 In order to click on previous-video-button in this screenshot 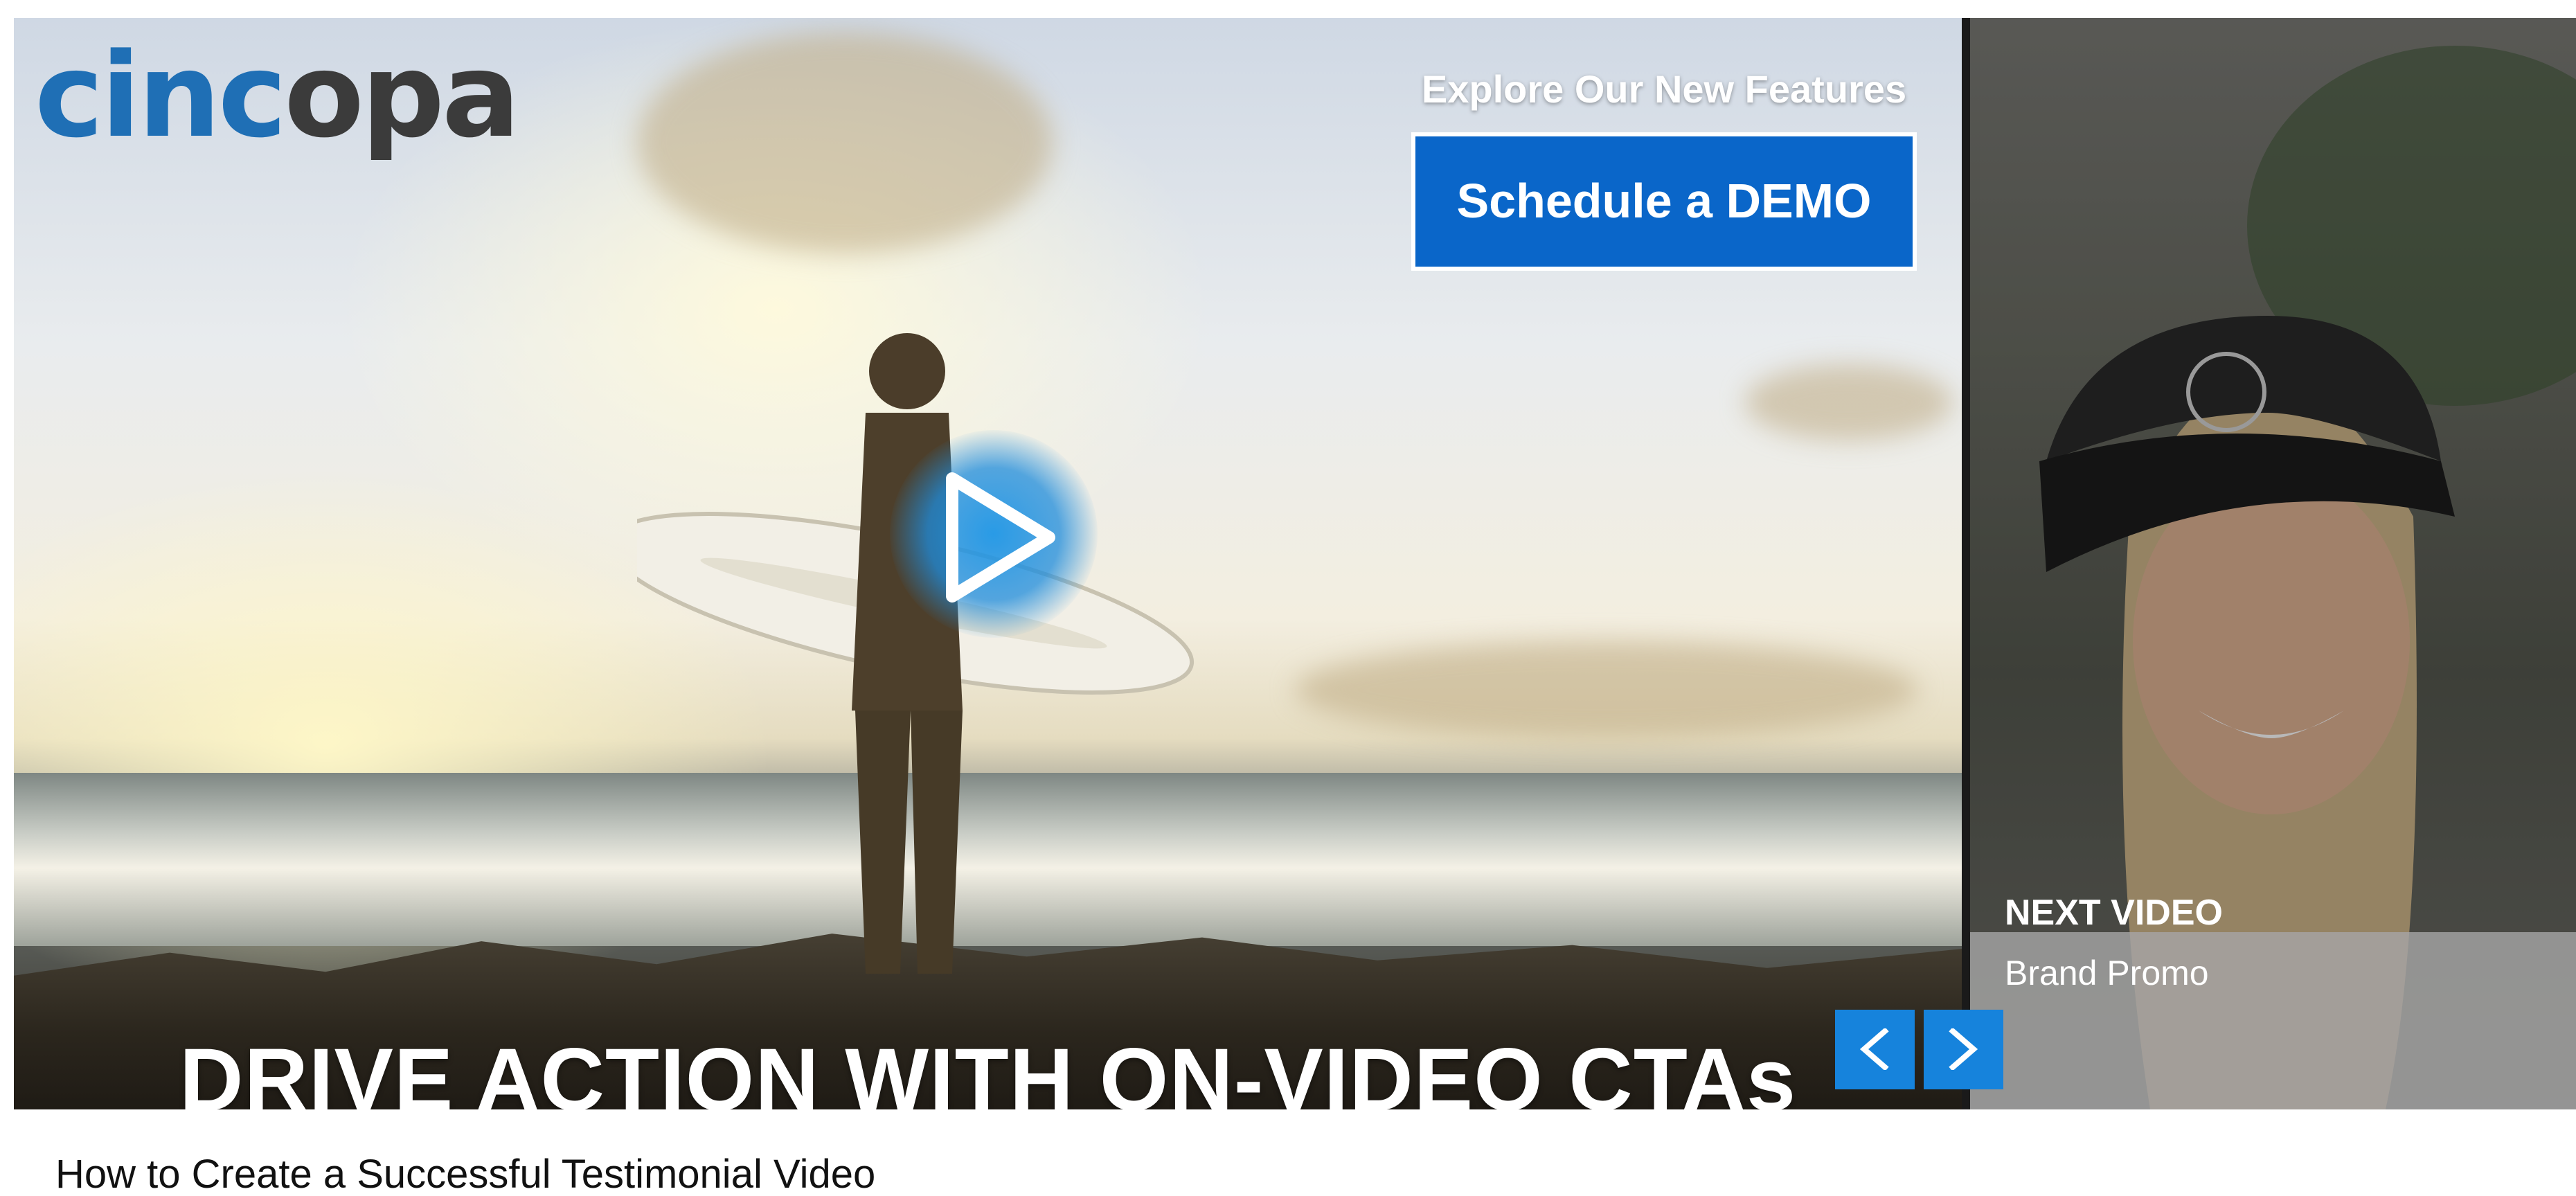, I will do `click(1875, 1049)`.